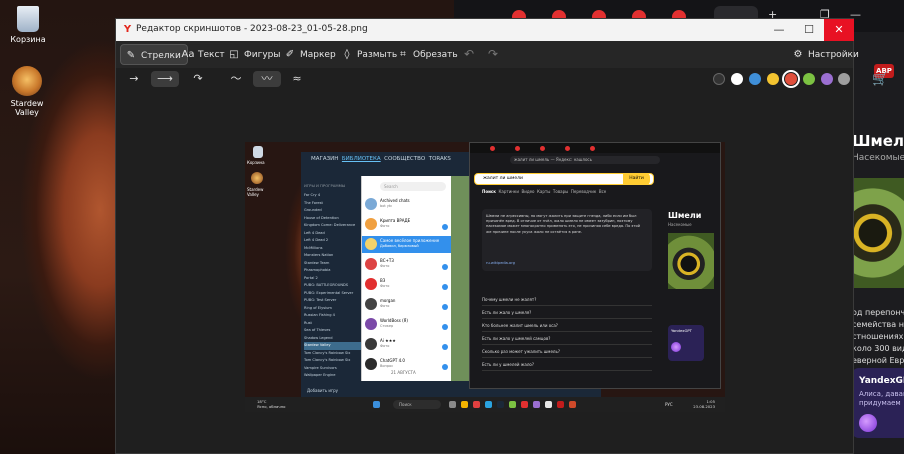  I want to click on settings-button: ⚙ Настройки, so click(826, 54).